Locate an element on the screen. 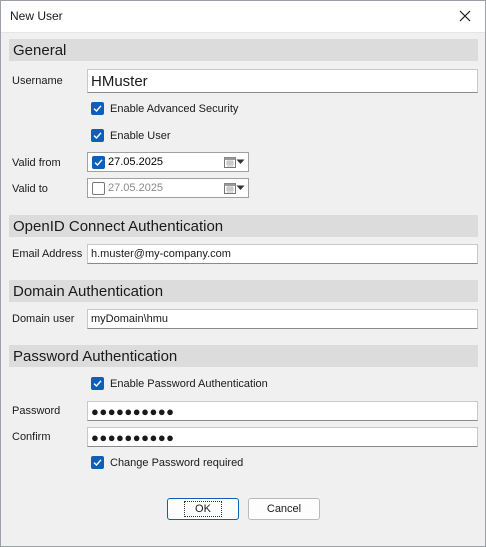  enable-password-auth-checkbox: Enable Password Authentication is located at coordinates (179, 383).